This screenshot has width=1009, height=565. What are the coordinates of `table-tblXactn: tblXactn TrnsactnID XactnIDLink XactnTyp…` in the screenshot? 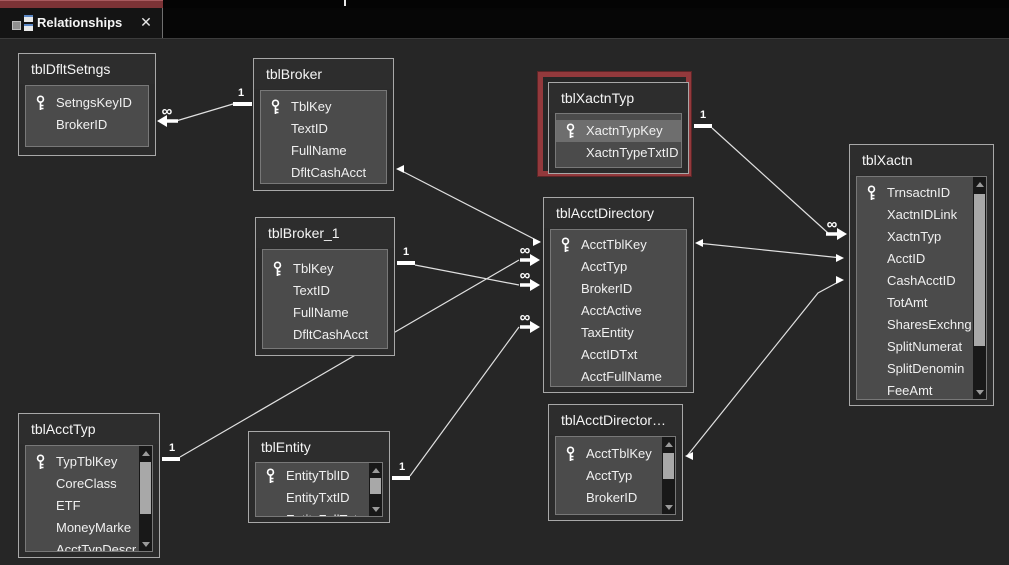 It's located at (921, 275).